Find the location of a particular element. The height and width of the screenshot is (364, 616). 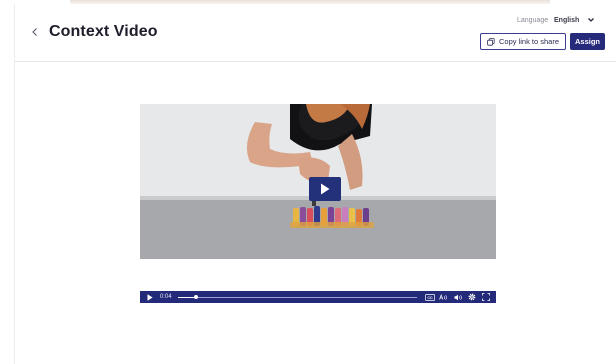

language-select: English is located at coordinates (574, 20).